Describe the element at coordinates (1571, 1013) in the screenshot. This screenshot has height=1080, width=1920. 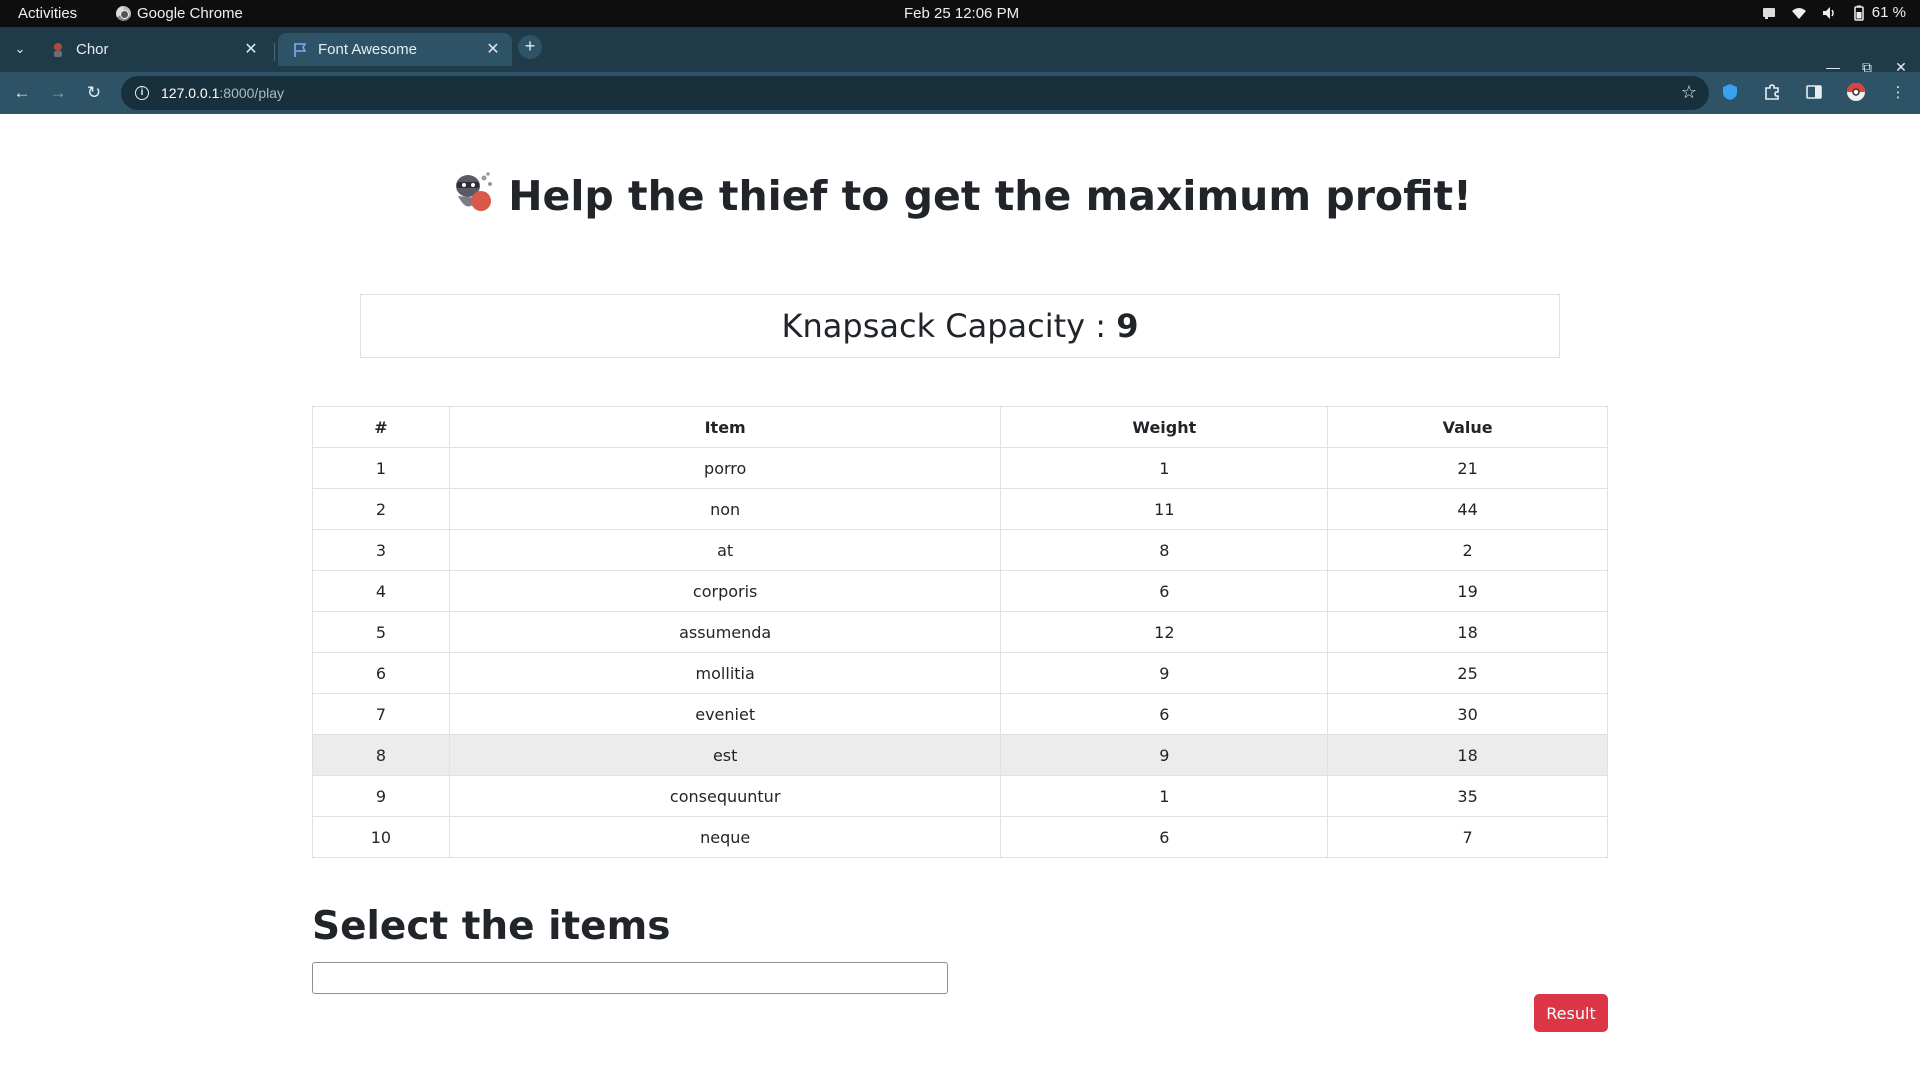
I see `result-button: Result` at that location.